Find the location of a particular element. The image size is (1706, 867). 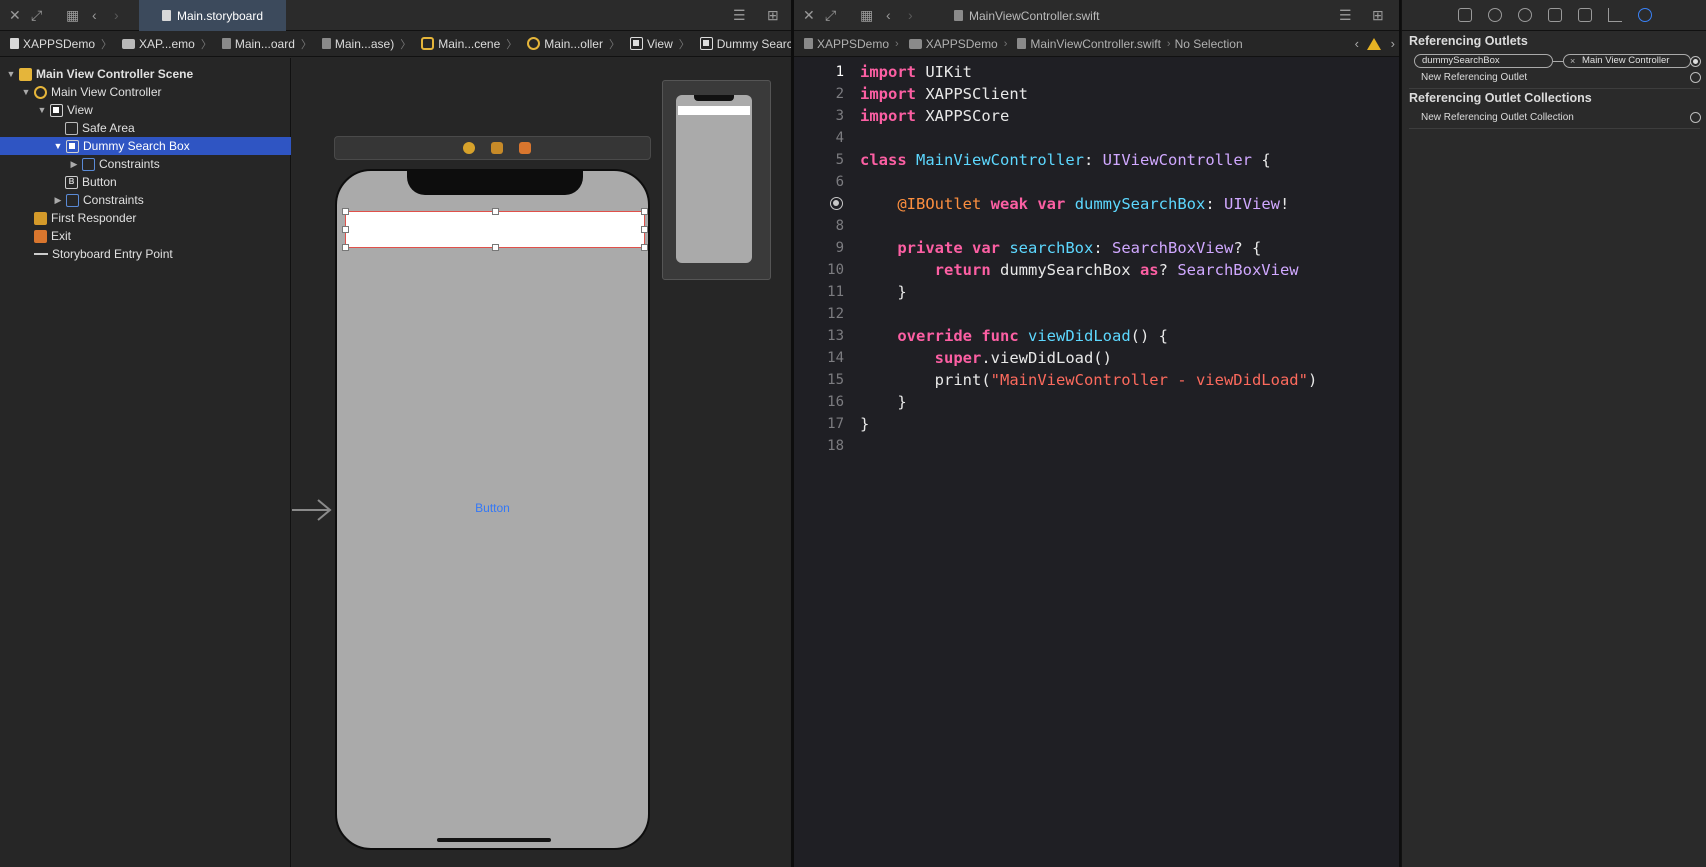

outlet-name-pill: dummySearchBox is located at coordinates (1483, 61).